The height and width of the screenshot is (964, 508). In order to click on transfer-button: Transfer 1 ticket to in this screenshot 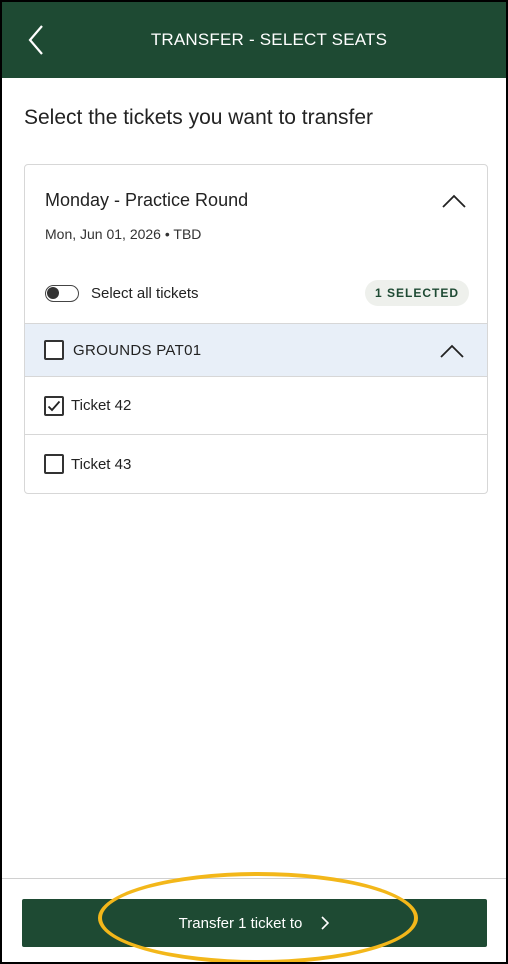, I will do `click(254, 923)`.